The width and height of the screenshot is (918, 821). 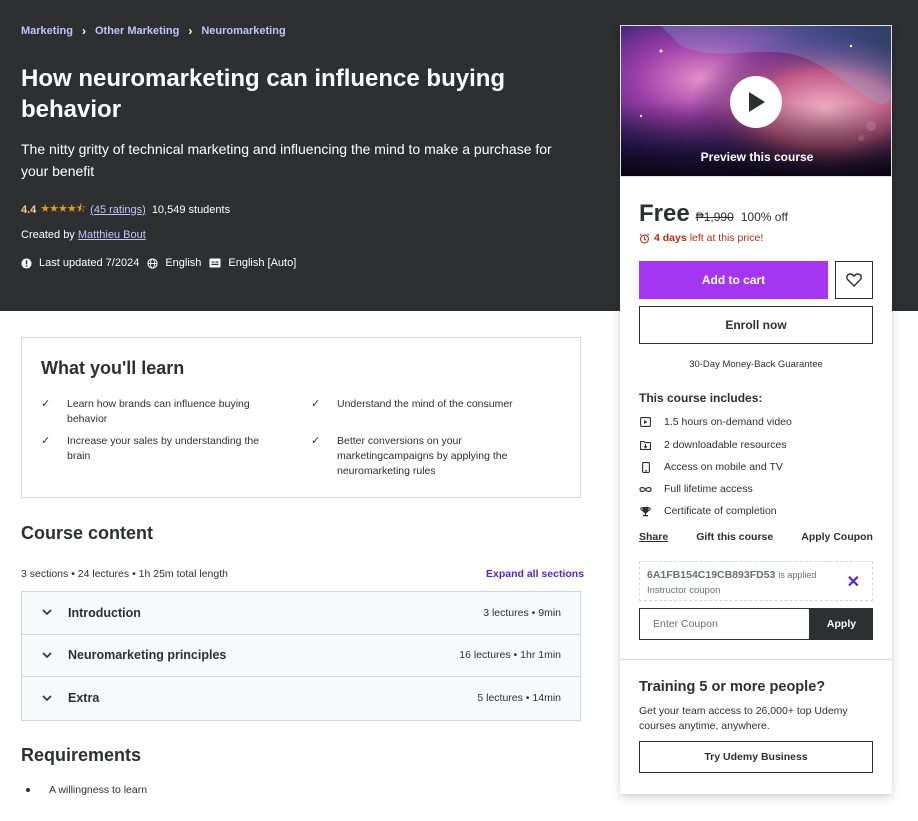 I want to click on coupon-applied-text: is applied, so click(x=797, y=575).